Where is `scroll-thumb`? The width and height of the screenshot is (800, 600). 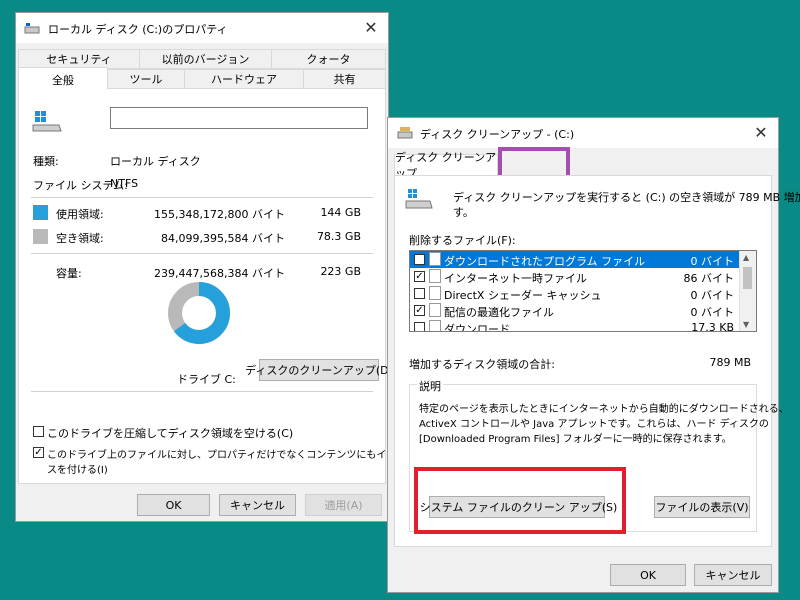
scroll-thumb is located at coordinates (747, 278).